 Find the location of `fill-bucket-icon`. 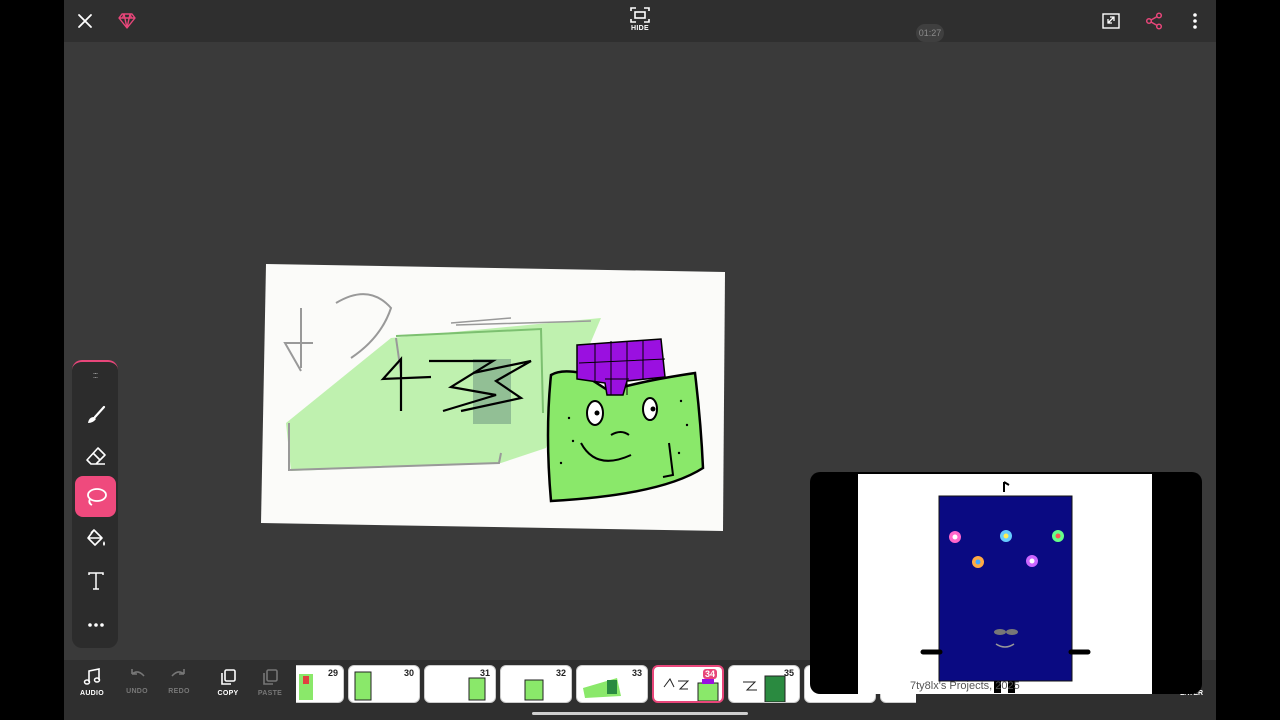

fill-bucket-icon is located at coordinates (95, 537).